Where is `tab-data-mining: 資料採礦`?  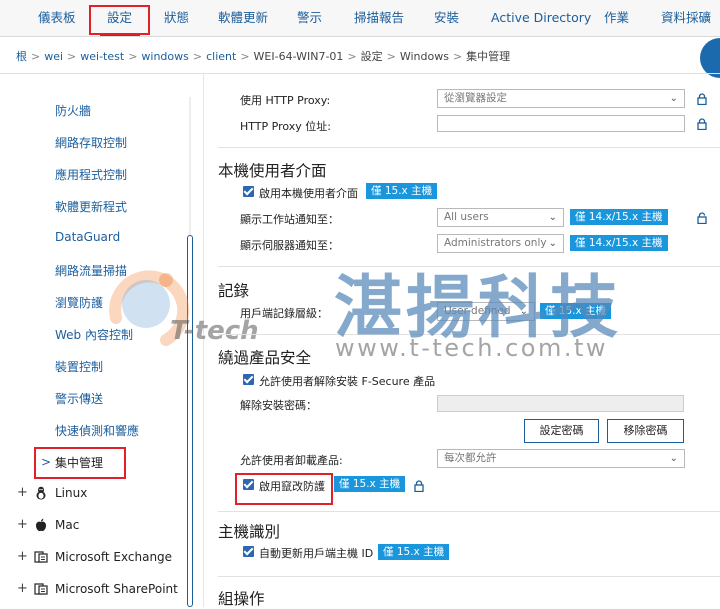
tab-data-mining: 資料採礦 is located at coordinates (686, 18).